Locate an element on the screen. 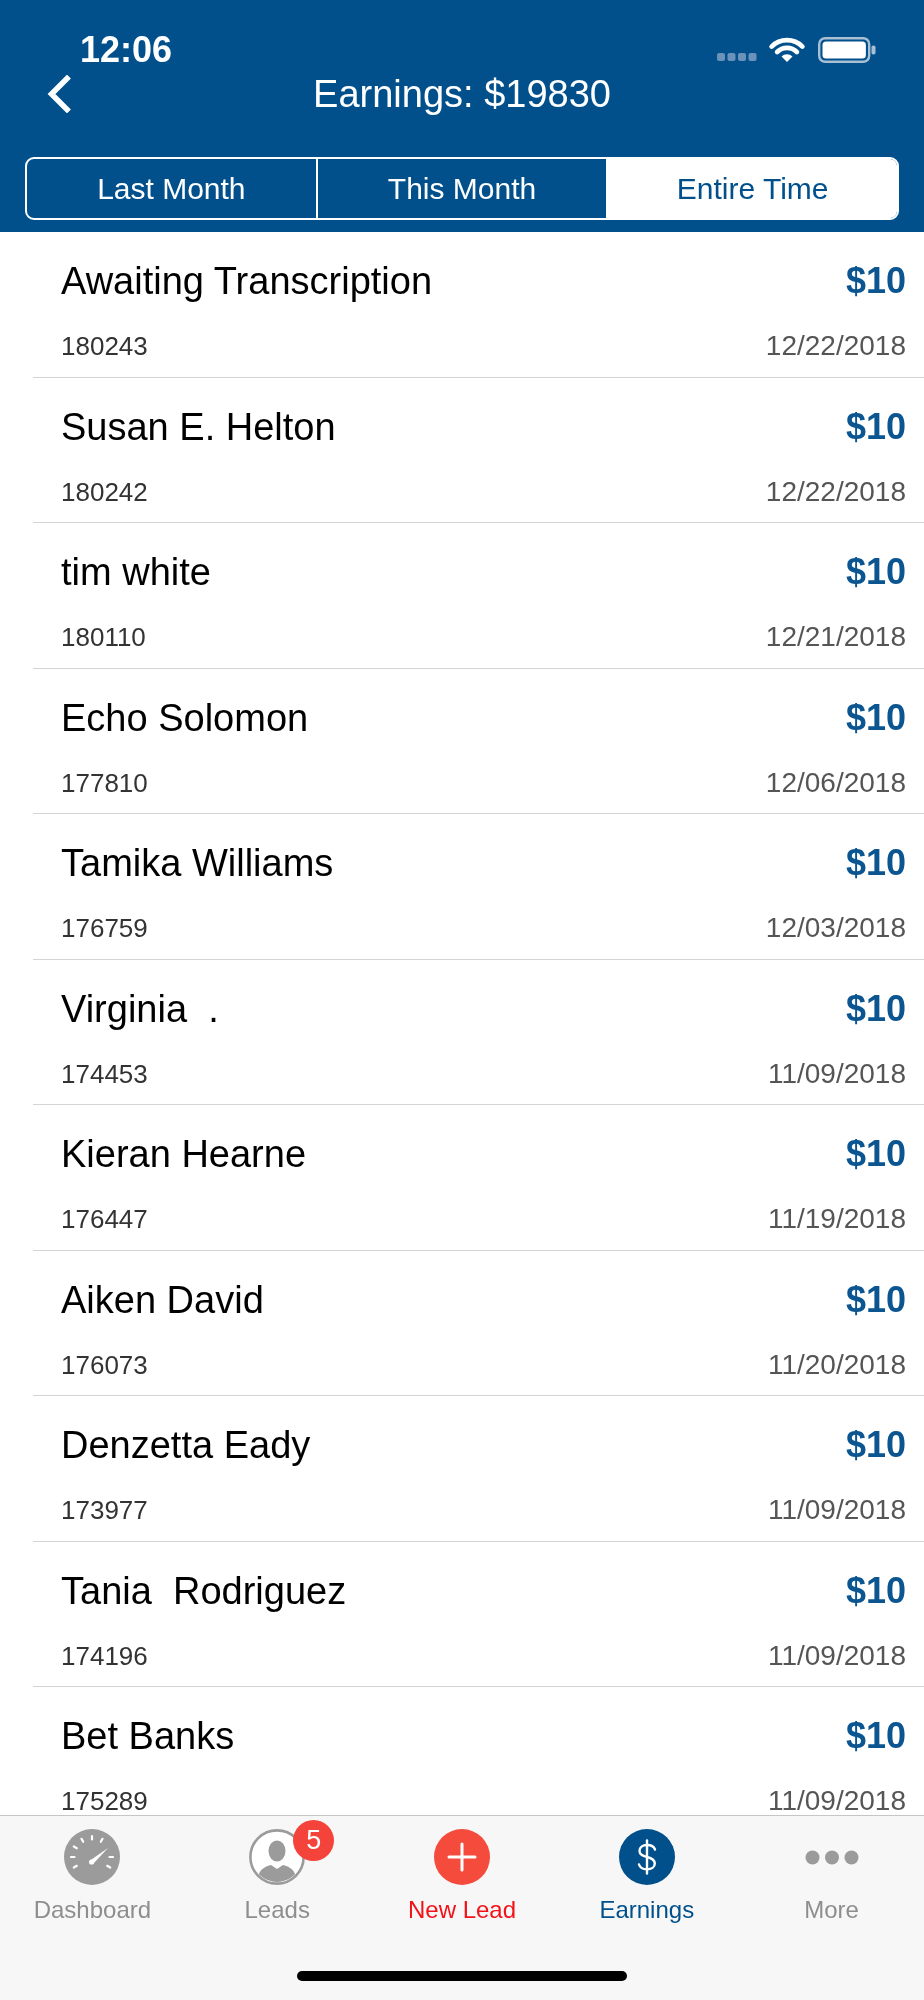 The height and width of the screenshot is (2000, 924). entry-id: 176759 is located at coordinates (104, 928).